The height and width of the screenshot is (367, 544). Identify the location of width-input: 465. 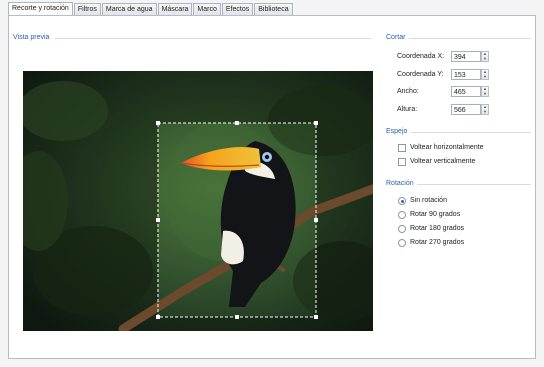
(466, 91).